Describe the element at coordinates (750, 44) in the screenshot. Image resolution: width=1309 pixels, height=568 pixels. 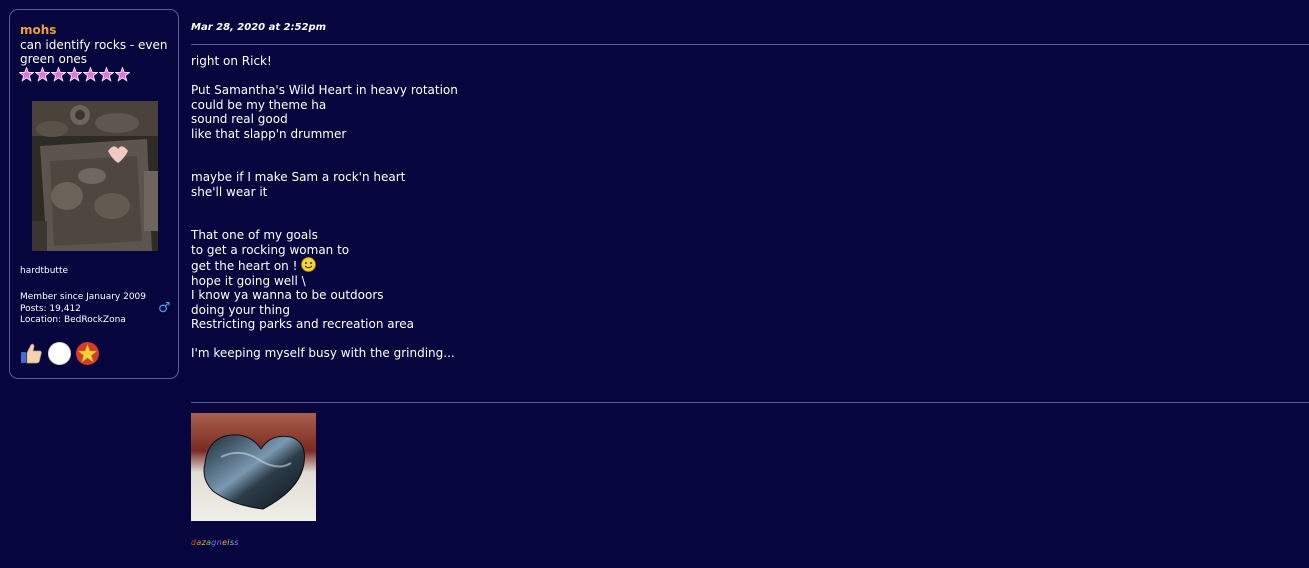
I see `divider` at that location.